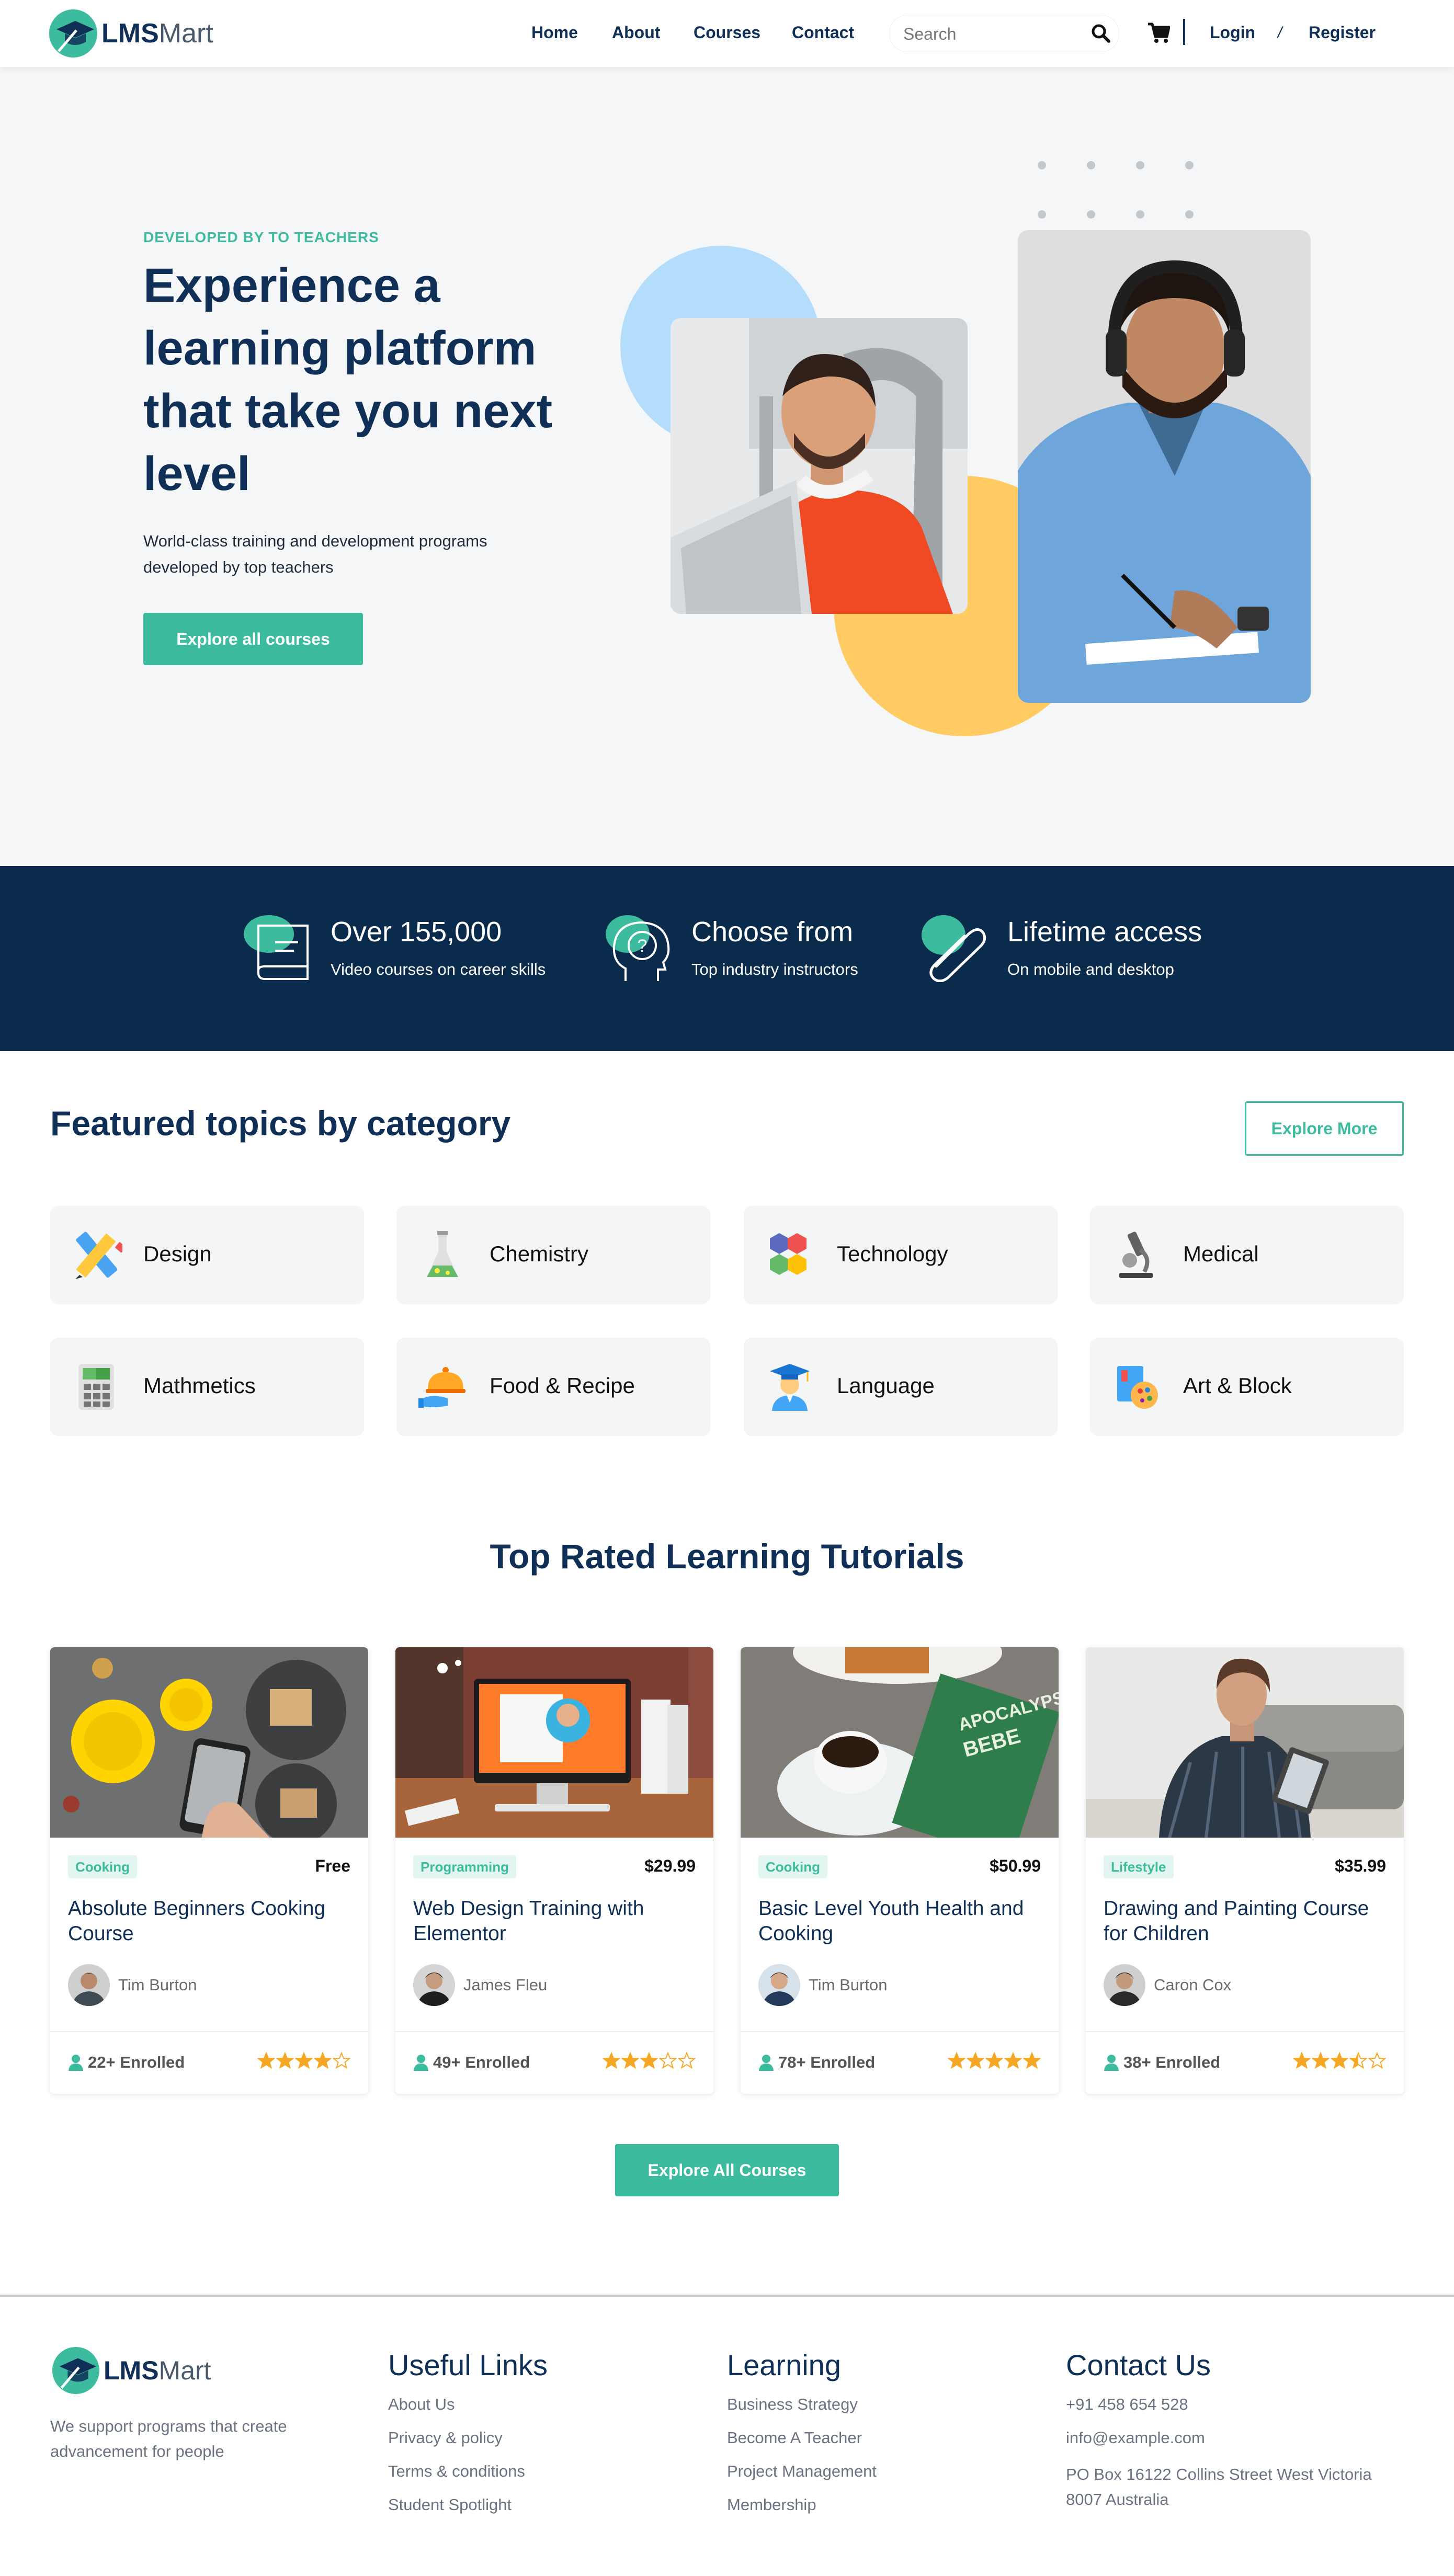 Image resolution: width=1454 pixels, height=2576 pixels. I want to click on nav-courses: Courses, so click(727, 32).